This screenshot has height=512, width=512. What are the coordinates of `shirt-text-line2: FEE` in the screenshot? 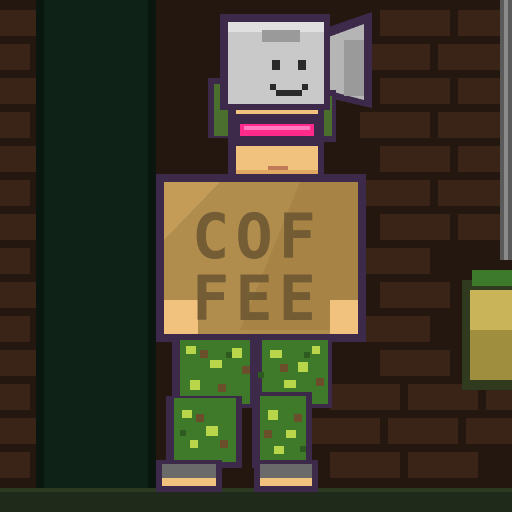 It's located at (257, 298).